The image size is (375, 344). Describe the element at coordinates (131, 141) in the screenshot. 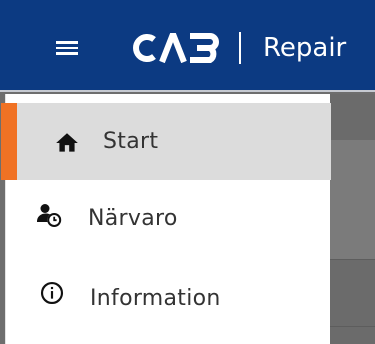

I see `nav-item-label: Start` at that location.